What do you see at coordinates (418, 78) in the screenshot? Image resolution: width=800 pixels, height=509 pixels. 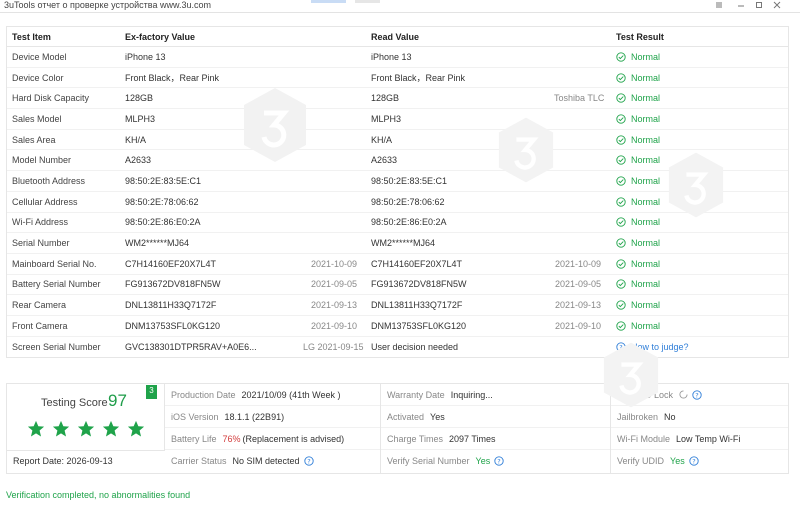 I see `read-value: Front Black，Rear Pink` at bounding box center [418, 78].